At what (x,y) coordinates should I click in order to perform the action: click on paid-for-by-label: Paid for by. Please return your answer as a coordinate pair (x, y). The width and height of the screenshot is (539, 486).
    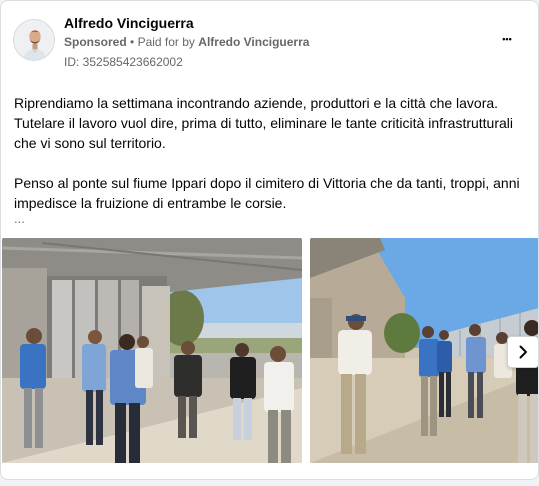
    Looking at the image, I should click on (166, 42).